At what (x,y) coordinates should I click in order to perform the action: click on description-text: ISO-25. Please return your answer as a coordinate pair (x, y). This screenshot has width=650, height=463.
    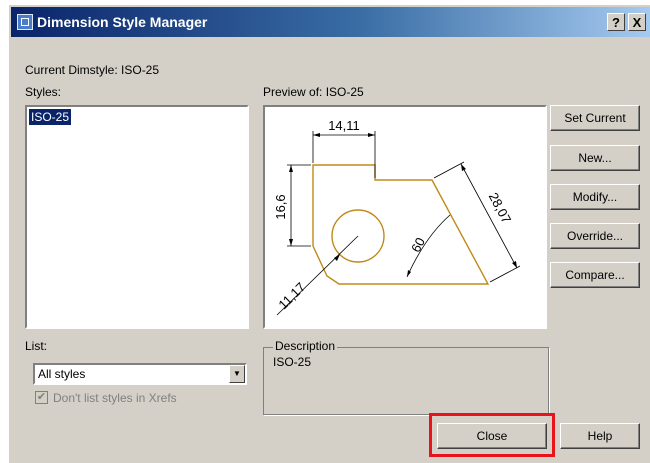
    Looking at the image, I should click on (292, 362).